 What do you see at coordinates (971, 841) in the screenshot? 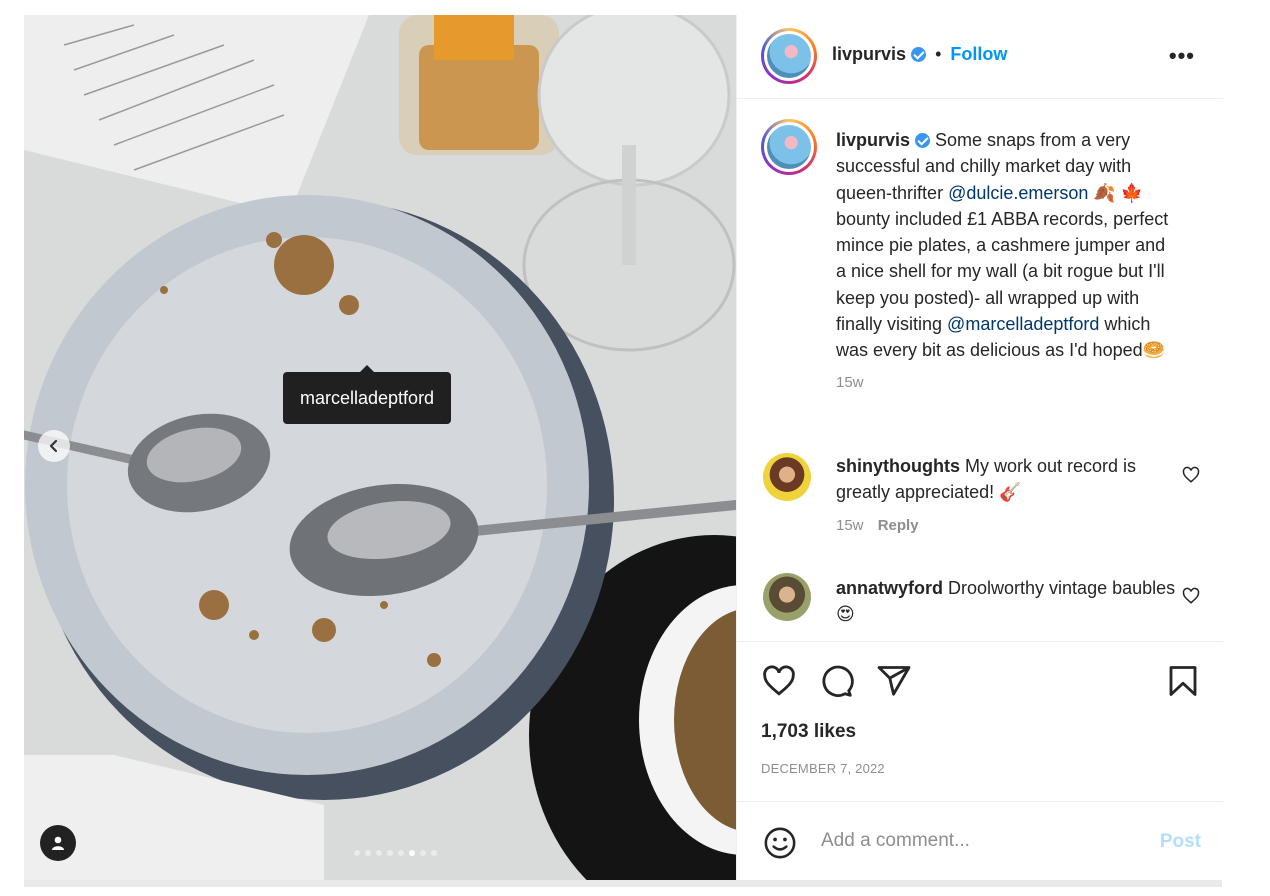
I see `comment-input` at bounding box center [971, 841].